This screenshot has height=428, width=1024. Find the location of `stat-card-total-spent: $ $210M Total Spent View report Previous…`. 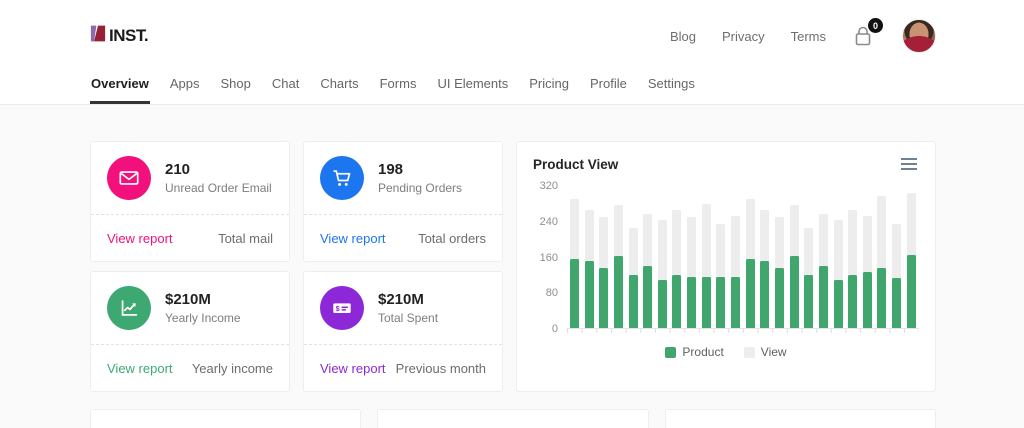

stat-card-total-spent: $ $210M Total Spent View report Previous… is located at coordinates (403, 331).